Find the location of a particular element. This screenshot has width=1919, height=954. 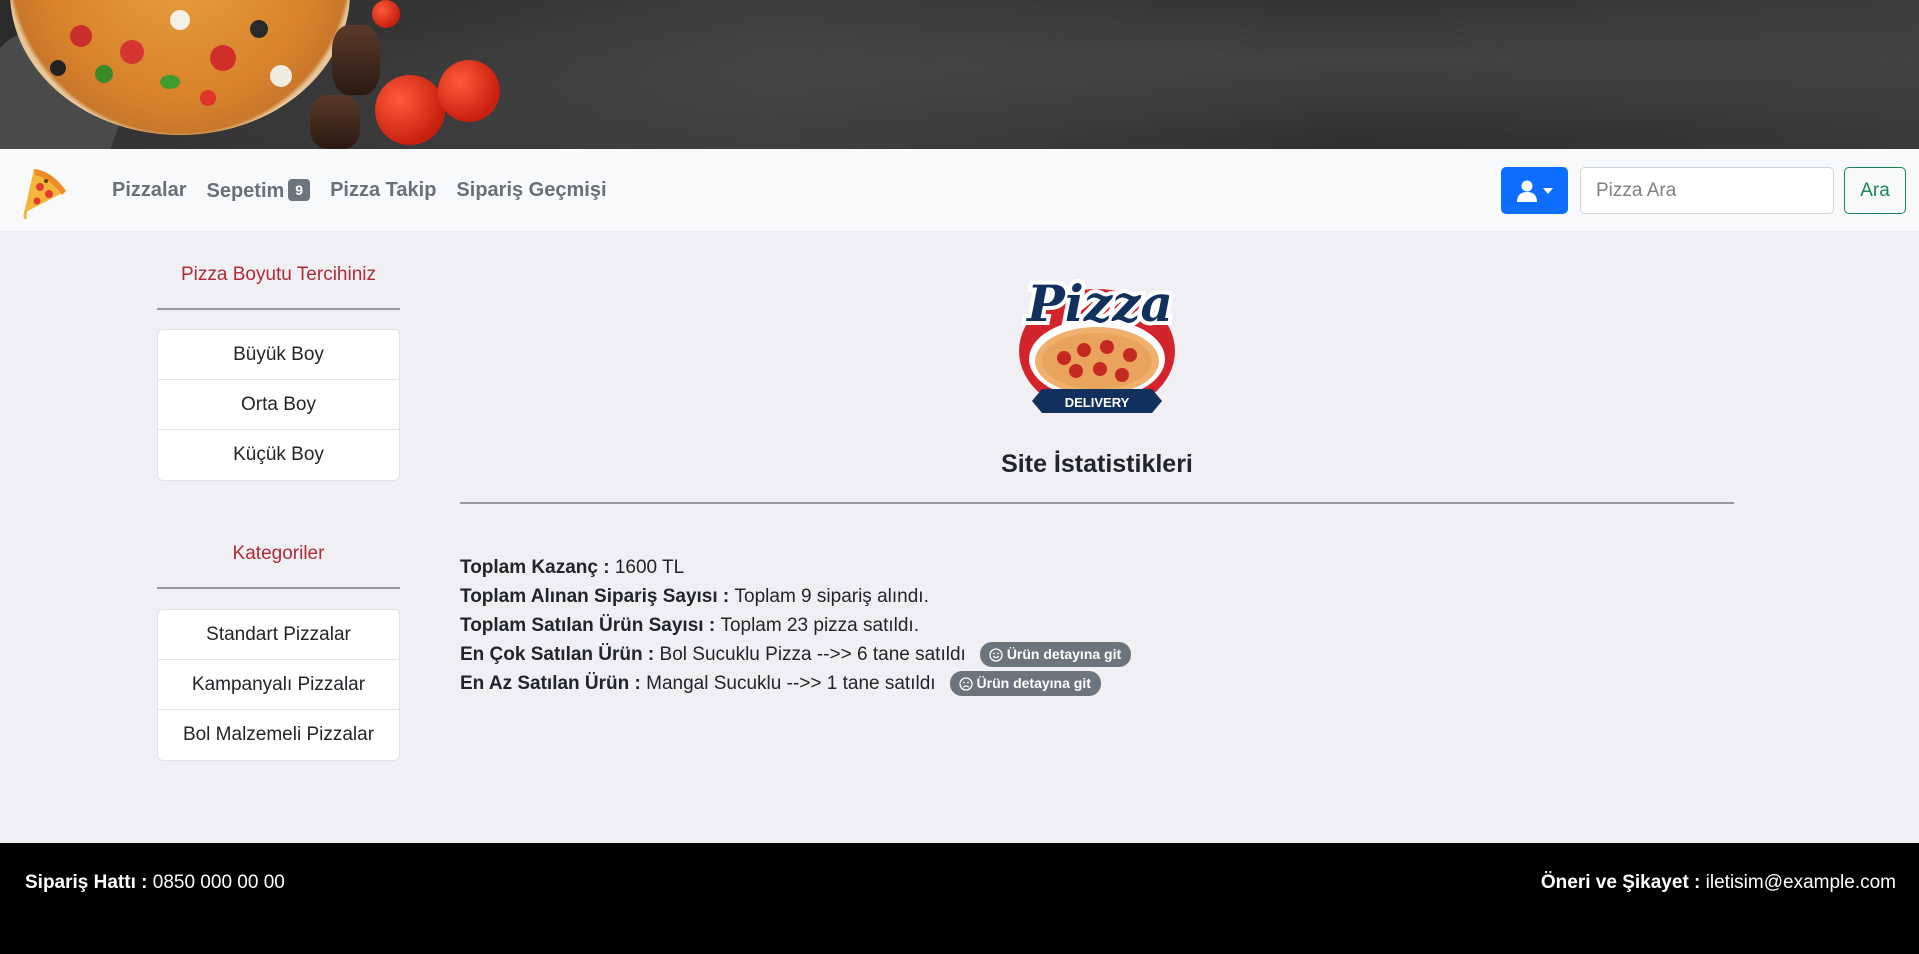

cart-count-badge: 9 is located at coordinates (299, 190).